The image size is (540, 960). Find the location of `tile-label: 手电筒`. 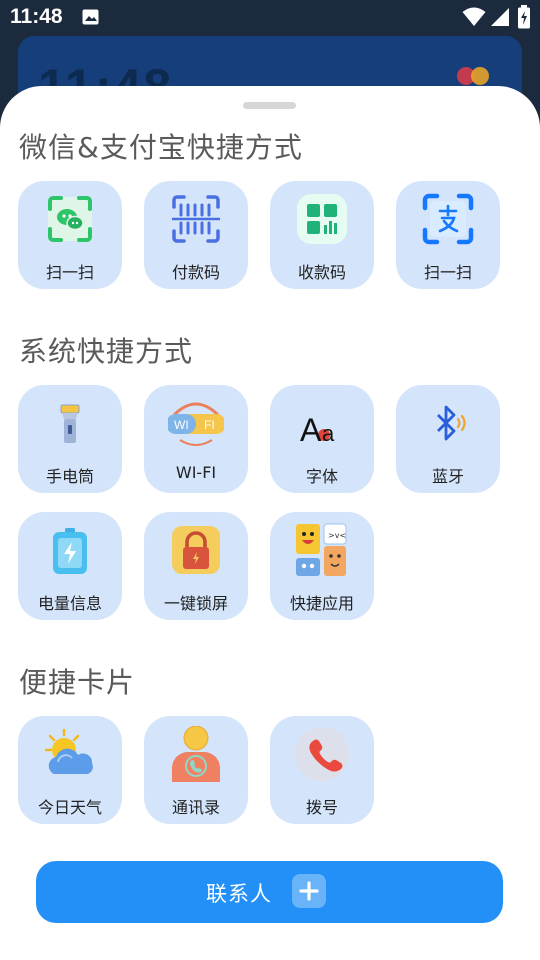

tile-label: 手电筒 is located at coordinates (69, 476).